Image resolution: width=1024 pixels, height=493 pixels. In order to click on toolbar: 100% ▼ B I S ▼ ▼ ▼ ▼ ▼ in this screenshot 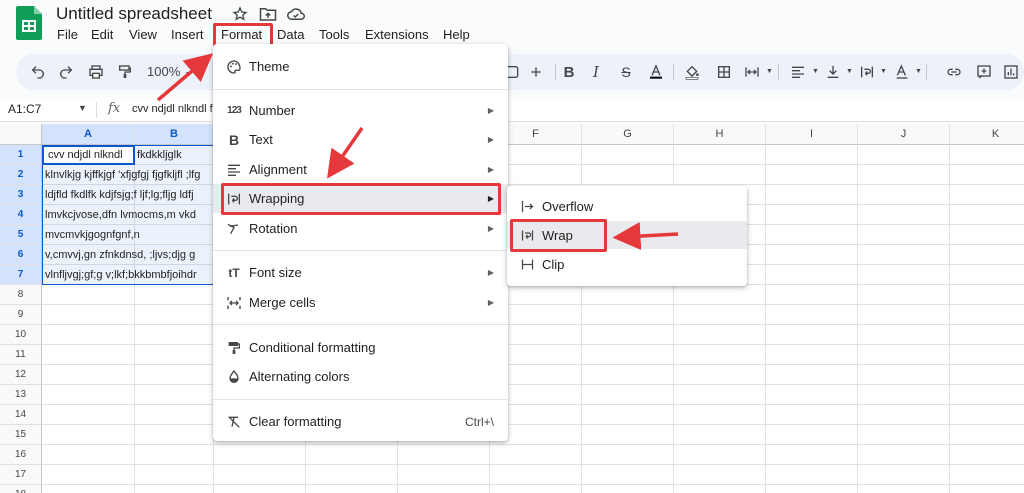, I will do `click(520, 72)`.